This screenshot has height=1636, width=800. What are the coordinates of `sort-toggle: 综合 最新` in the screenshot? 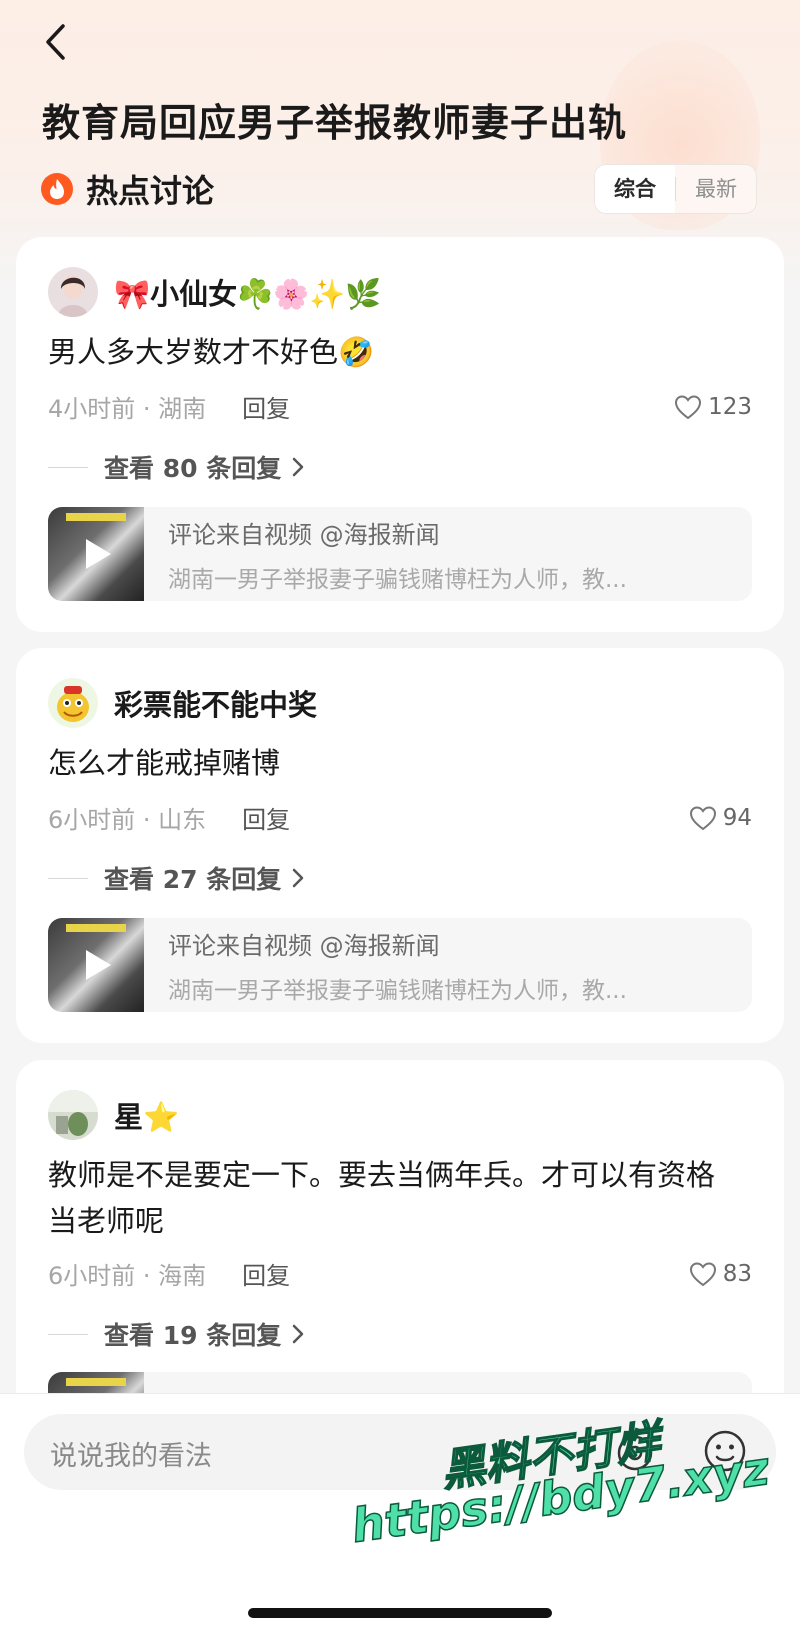 It's located at (675, 189).